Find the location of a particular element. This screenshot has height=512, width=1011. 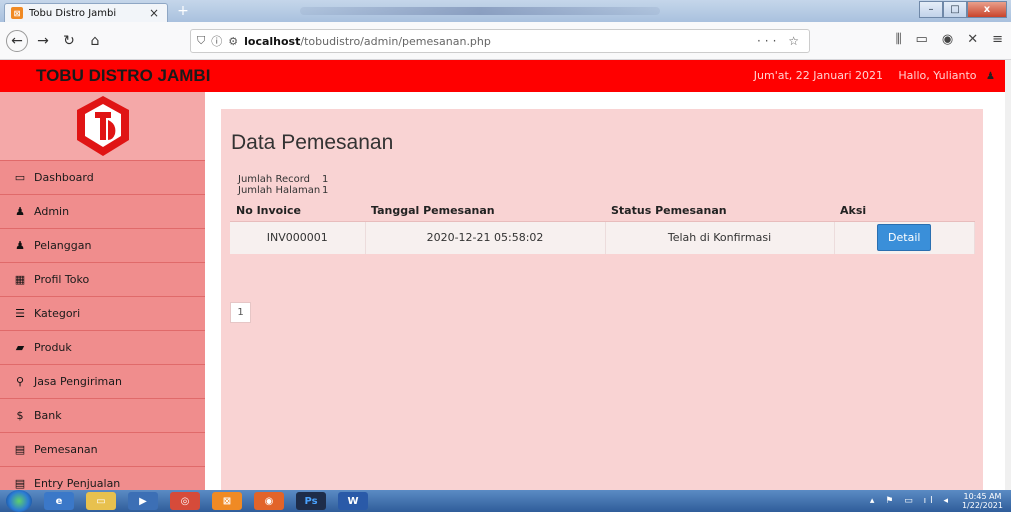

firefox-icon: ◉ is located at coordinates (269, 501).